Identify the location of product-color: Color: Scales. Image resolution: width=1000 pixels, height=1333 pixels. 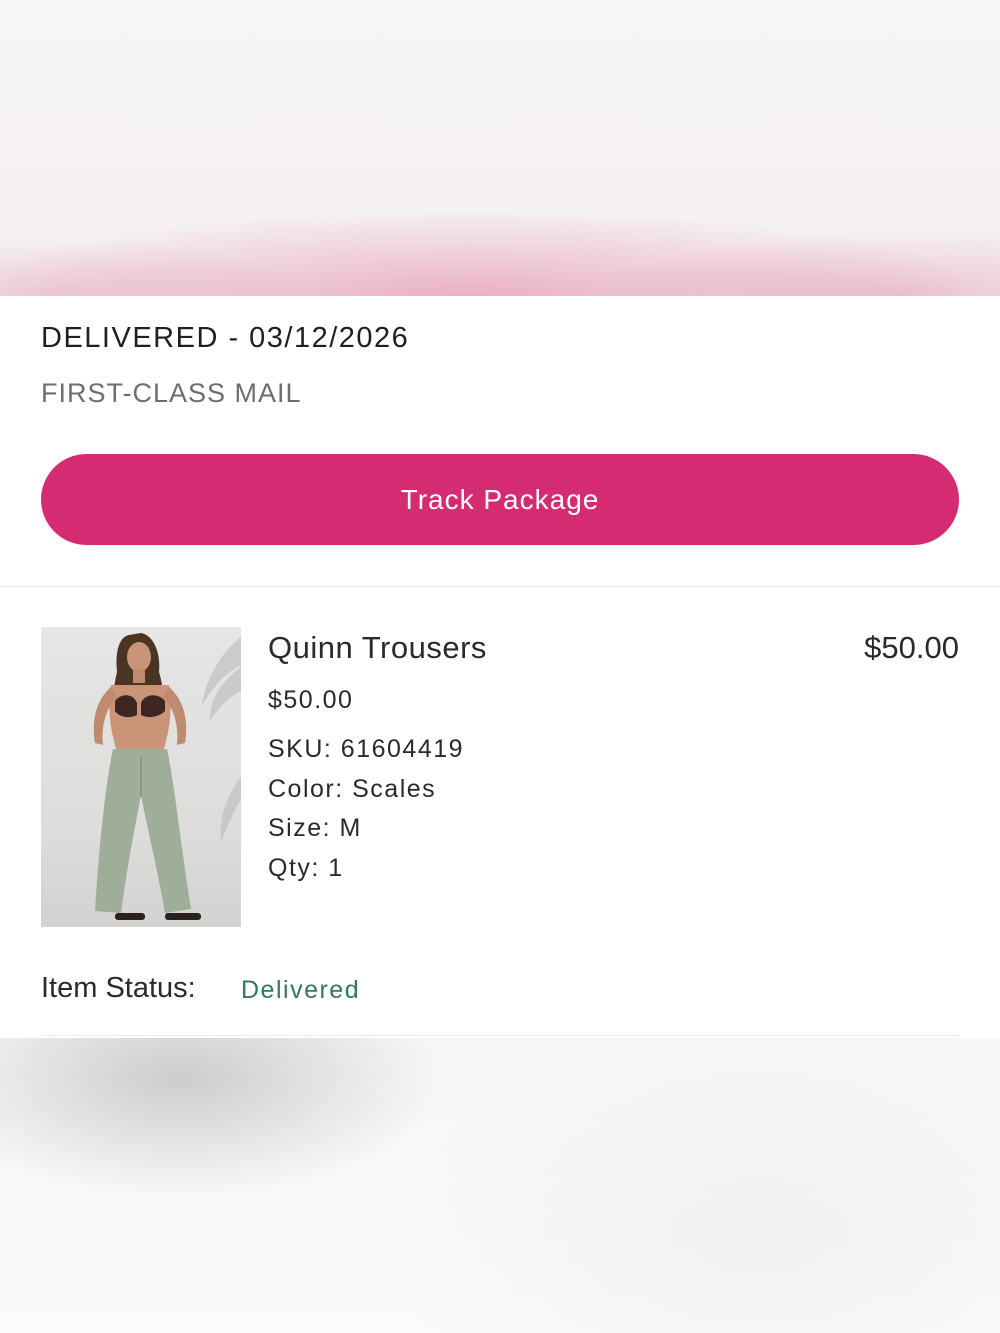
(352, 789).